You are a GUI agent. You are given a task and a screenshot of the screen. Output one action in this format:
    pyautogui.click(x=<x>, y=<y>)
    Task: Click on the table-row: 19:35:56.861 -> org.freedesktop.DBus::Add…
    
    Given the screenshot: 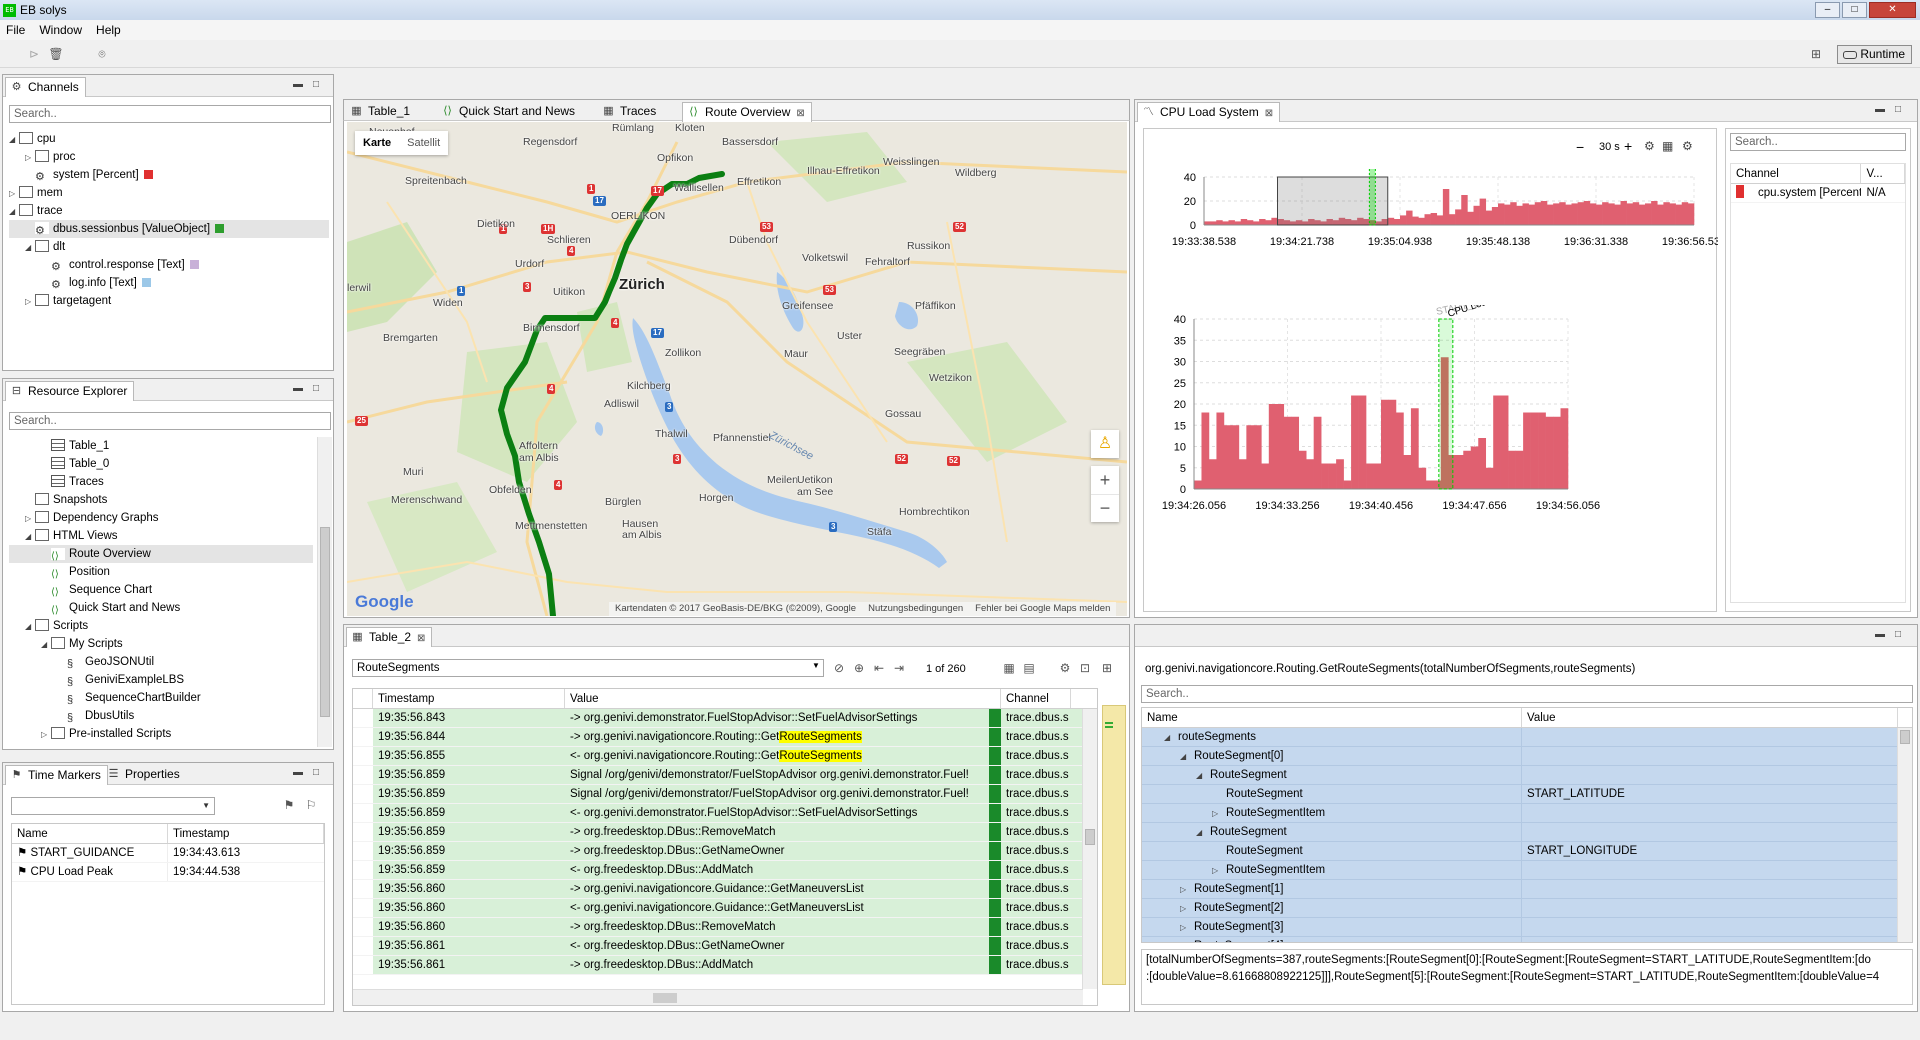 What is the action you would take?
    pyautogui.click(x=725, y=965)
    